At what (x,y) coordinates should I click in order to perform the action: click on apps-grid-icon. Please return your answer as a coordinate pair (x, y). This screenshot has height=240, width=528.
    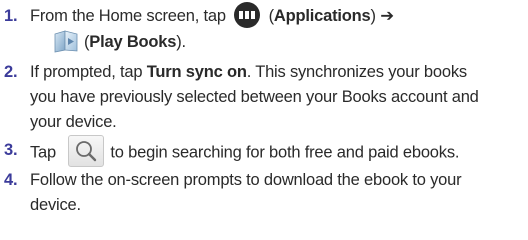
    Looking at the image, I should click on (247, 14).